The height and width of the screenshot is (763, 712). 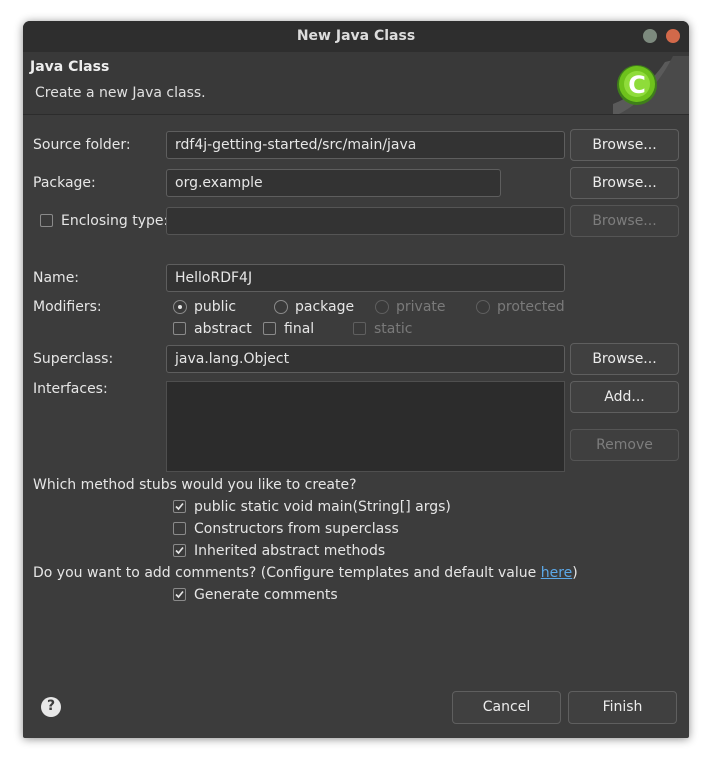 I want to click on wizard-header: Java Class Create a new Java class. C, so click(x=356, y=83).